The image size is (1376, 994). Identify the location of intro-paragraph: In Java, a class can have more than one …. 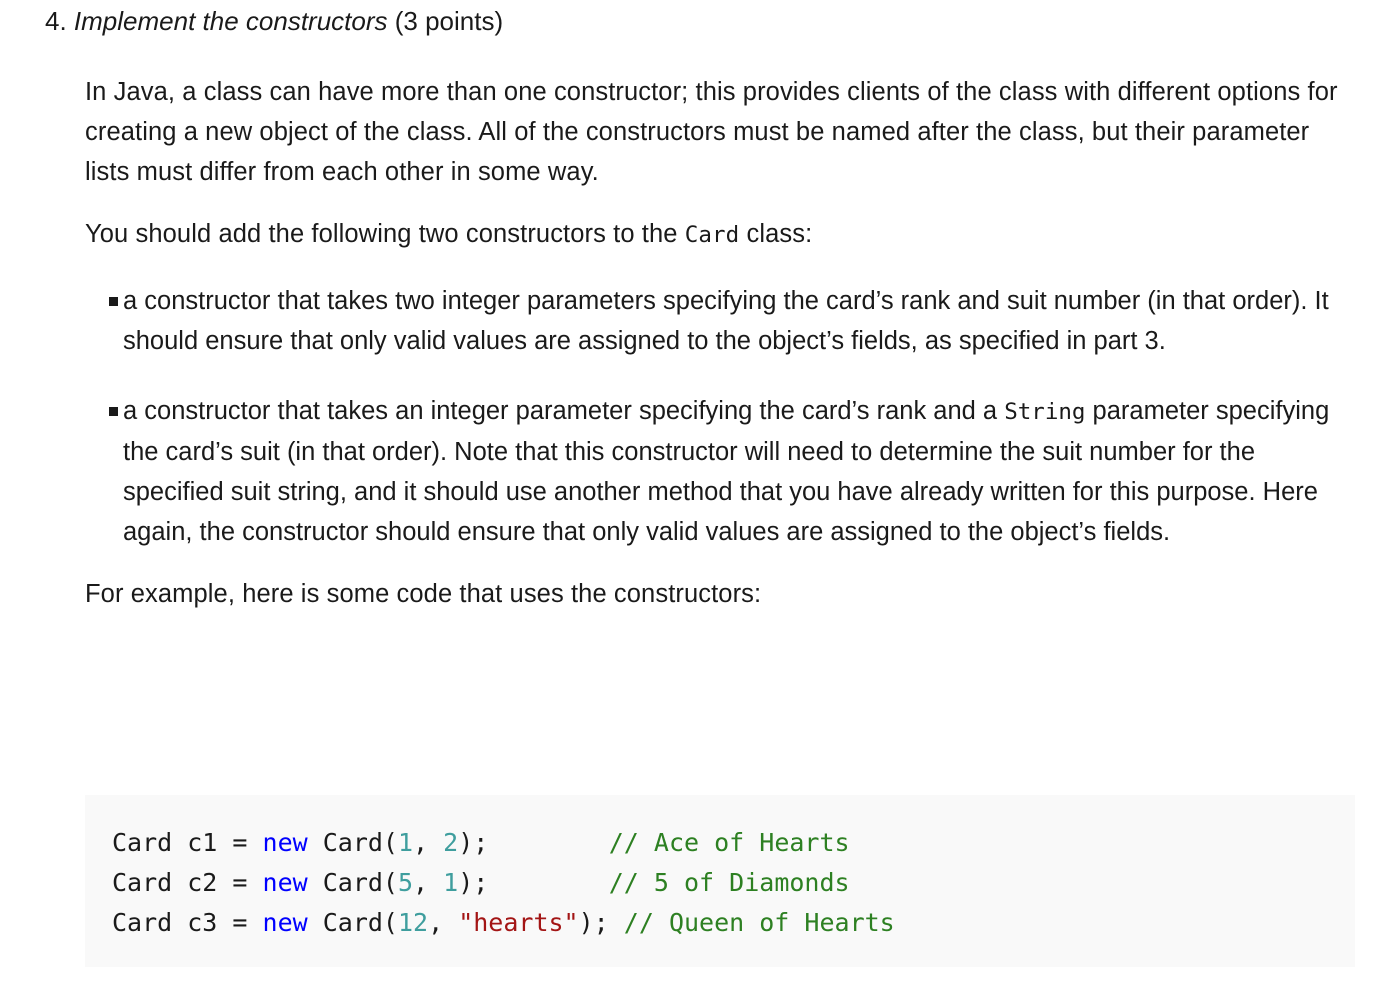
(711, 132).